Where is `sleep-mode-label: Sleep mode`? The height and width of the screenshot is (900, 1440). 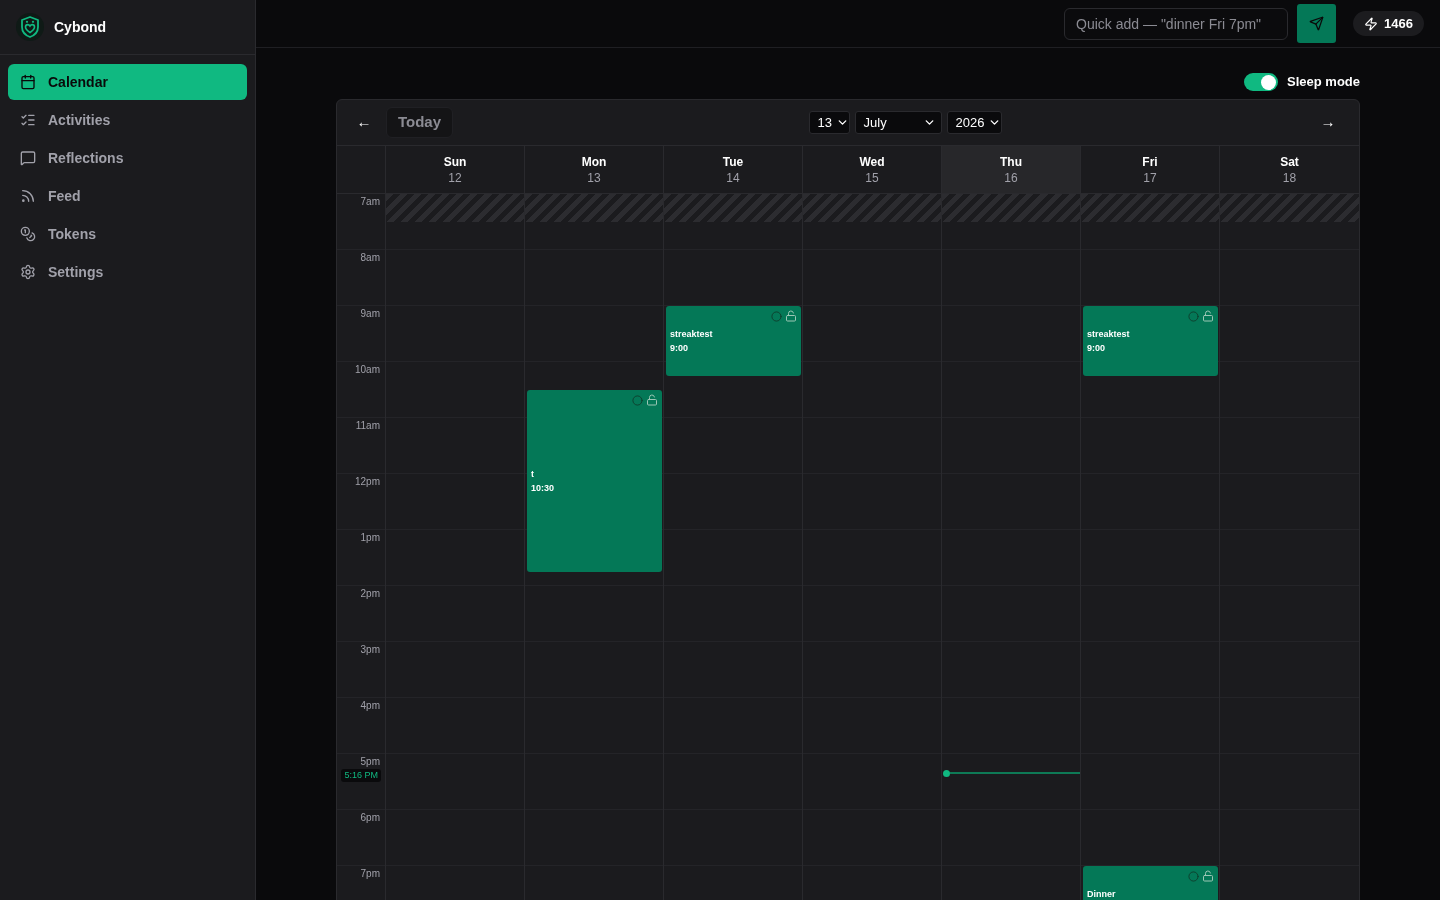 sleep-mode-label: Sleep mode is located at coordinates (1323, 82).